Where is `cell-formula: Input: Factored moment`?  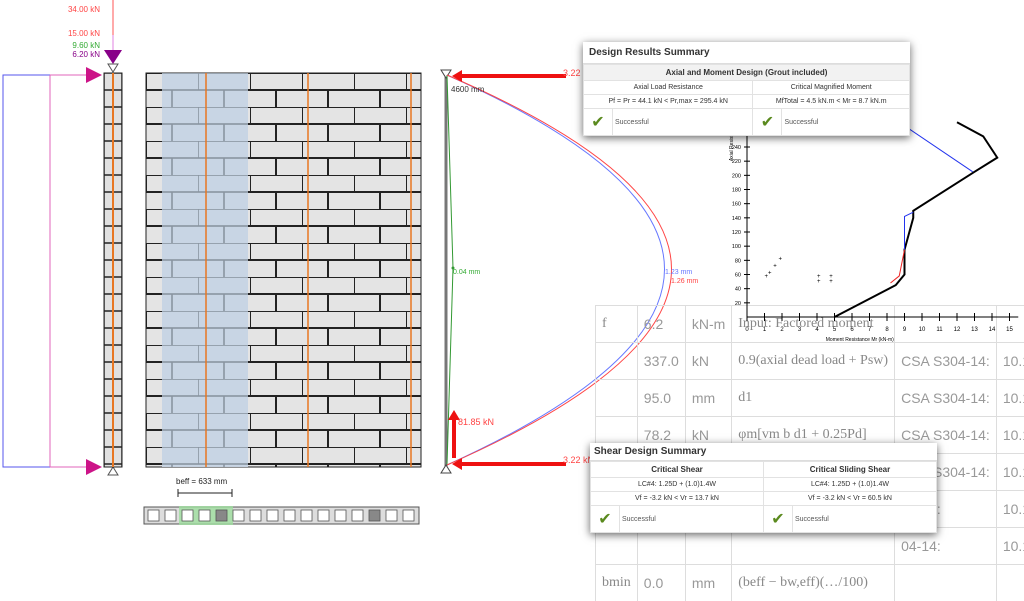
cell-formula: Input: Factored moment is located at coordinates (813, 324).